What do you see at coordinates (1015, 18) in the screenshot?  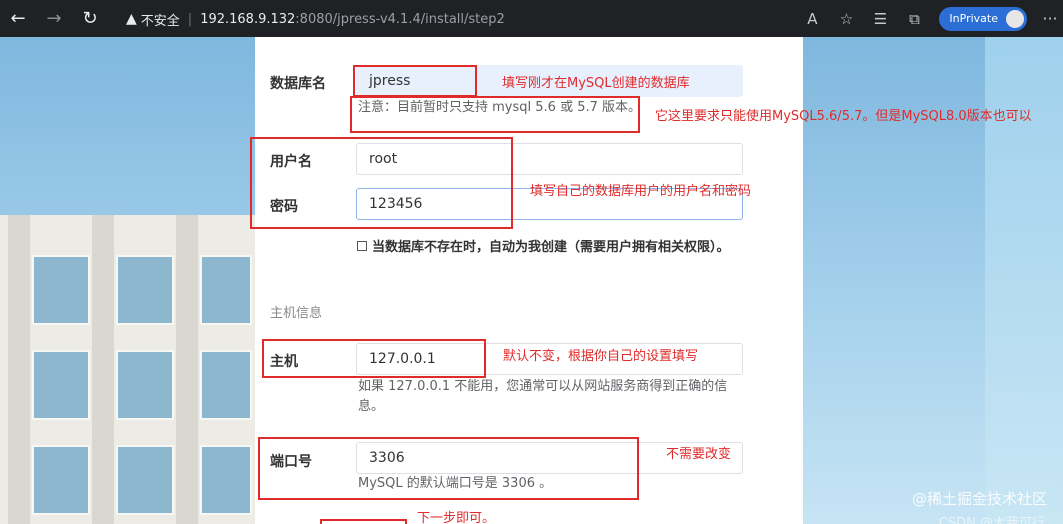 I see `avatar` at bounding box center [1015, 18].